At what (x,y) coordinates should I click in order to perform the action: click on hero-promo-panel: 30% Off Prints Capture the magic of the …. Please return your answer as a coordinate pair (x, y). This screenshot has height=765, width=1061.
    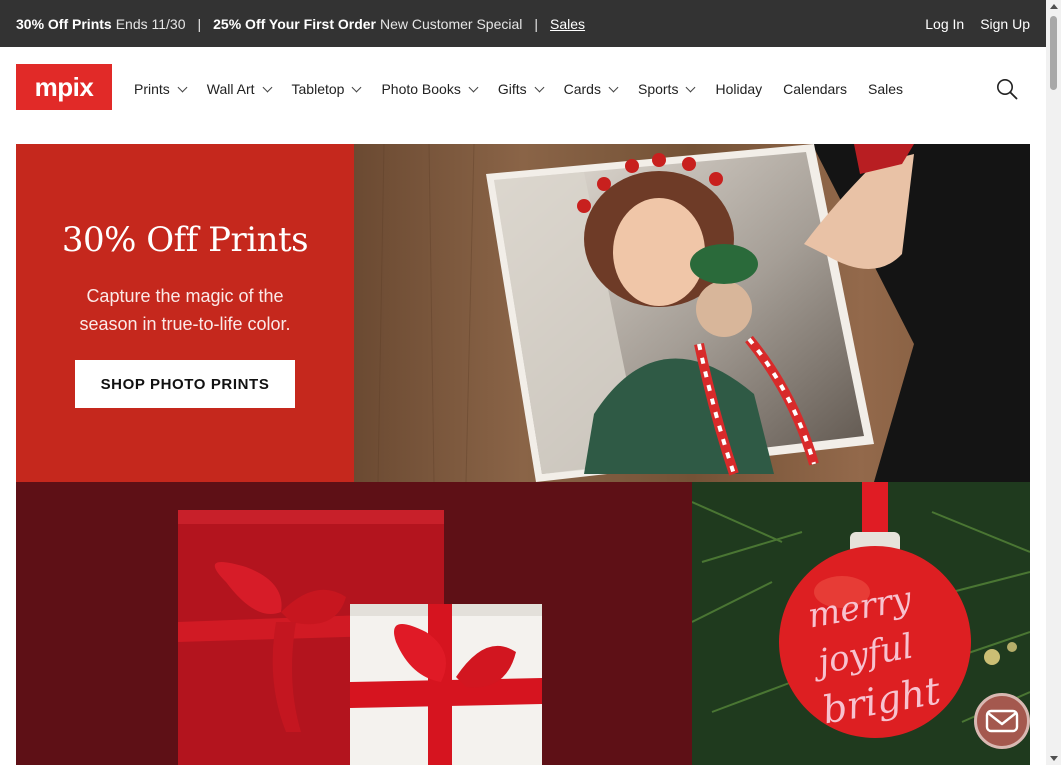
    Looking at the image, I should click on (185, 313).